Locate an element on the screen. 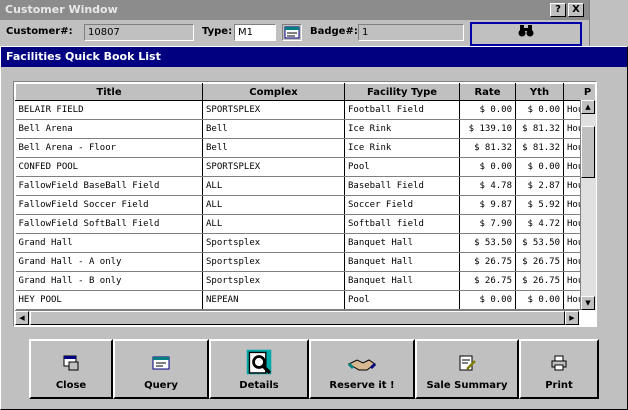 This screenshot has width=628, height=410. handshake-icon is located at coordinates (362, 365).